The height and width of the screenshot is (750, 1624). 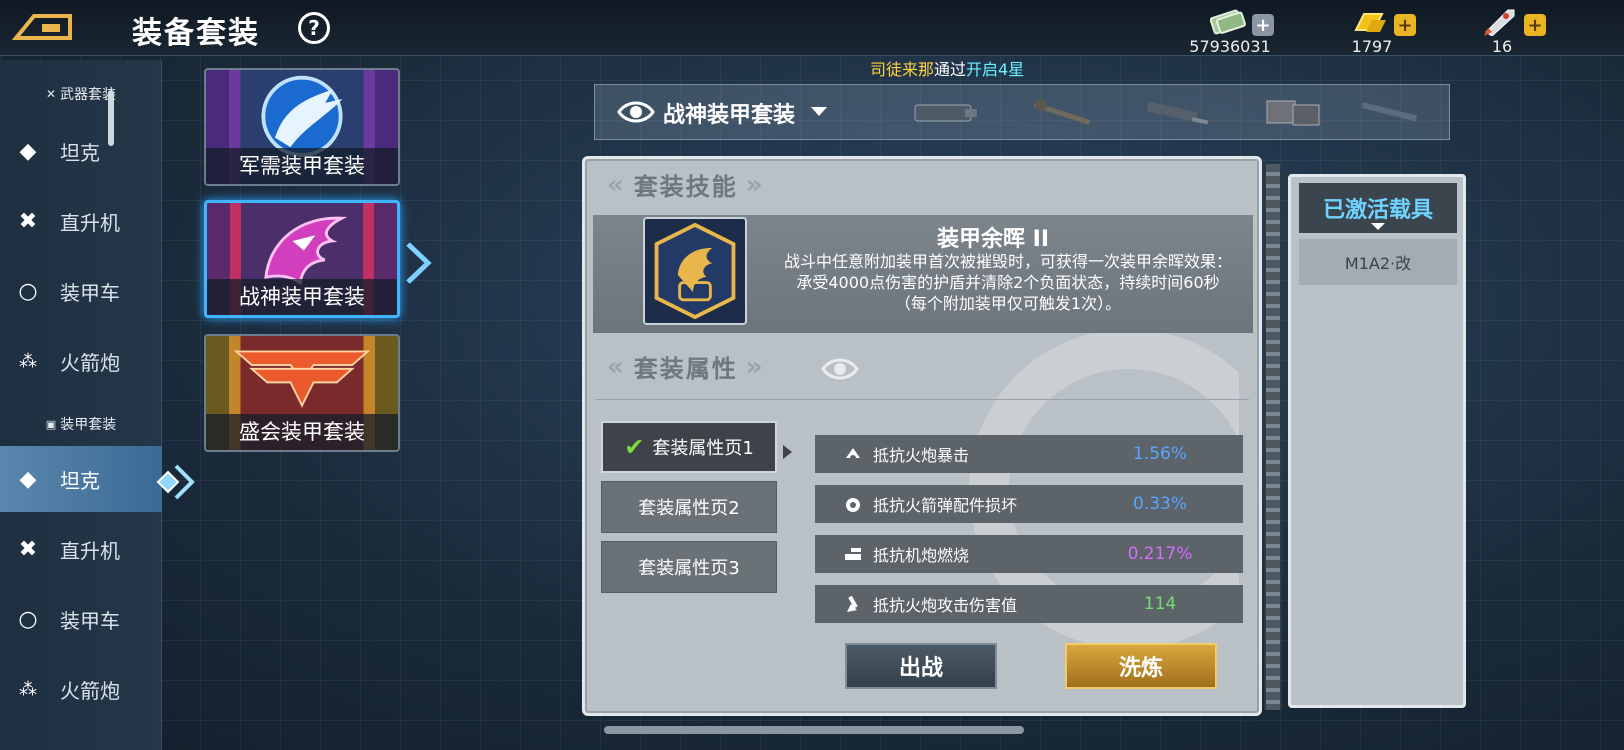 What do you see at coordinates (28, 151) in the screenshot?
I see `diamond-icon: ◆` at bounding box center [28, 151].